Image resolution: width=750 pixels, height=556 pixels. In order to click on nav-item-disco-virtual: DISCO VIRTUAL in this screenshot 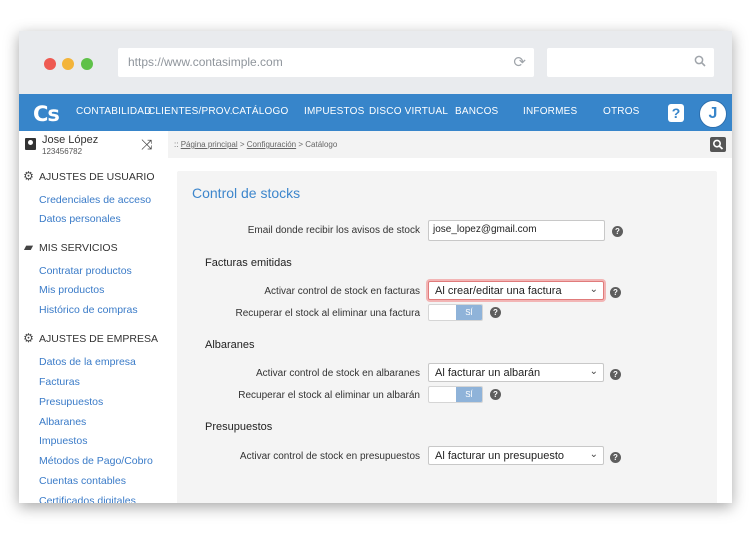, I will do `click(408, 111)`.